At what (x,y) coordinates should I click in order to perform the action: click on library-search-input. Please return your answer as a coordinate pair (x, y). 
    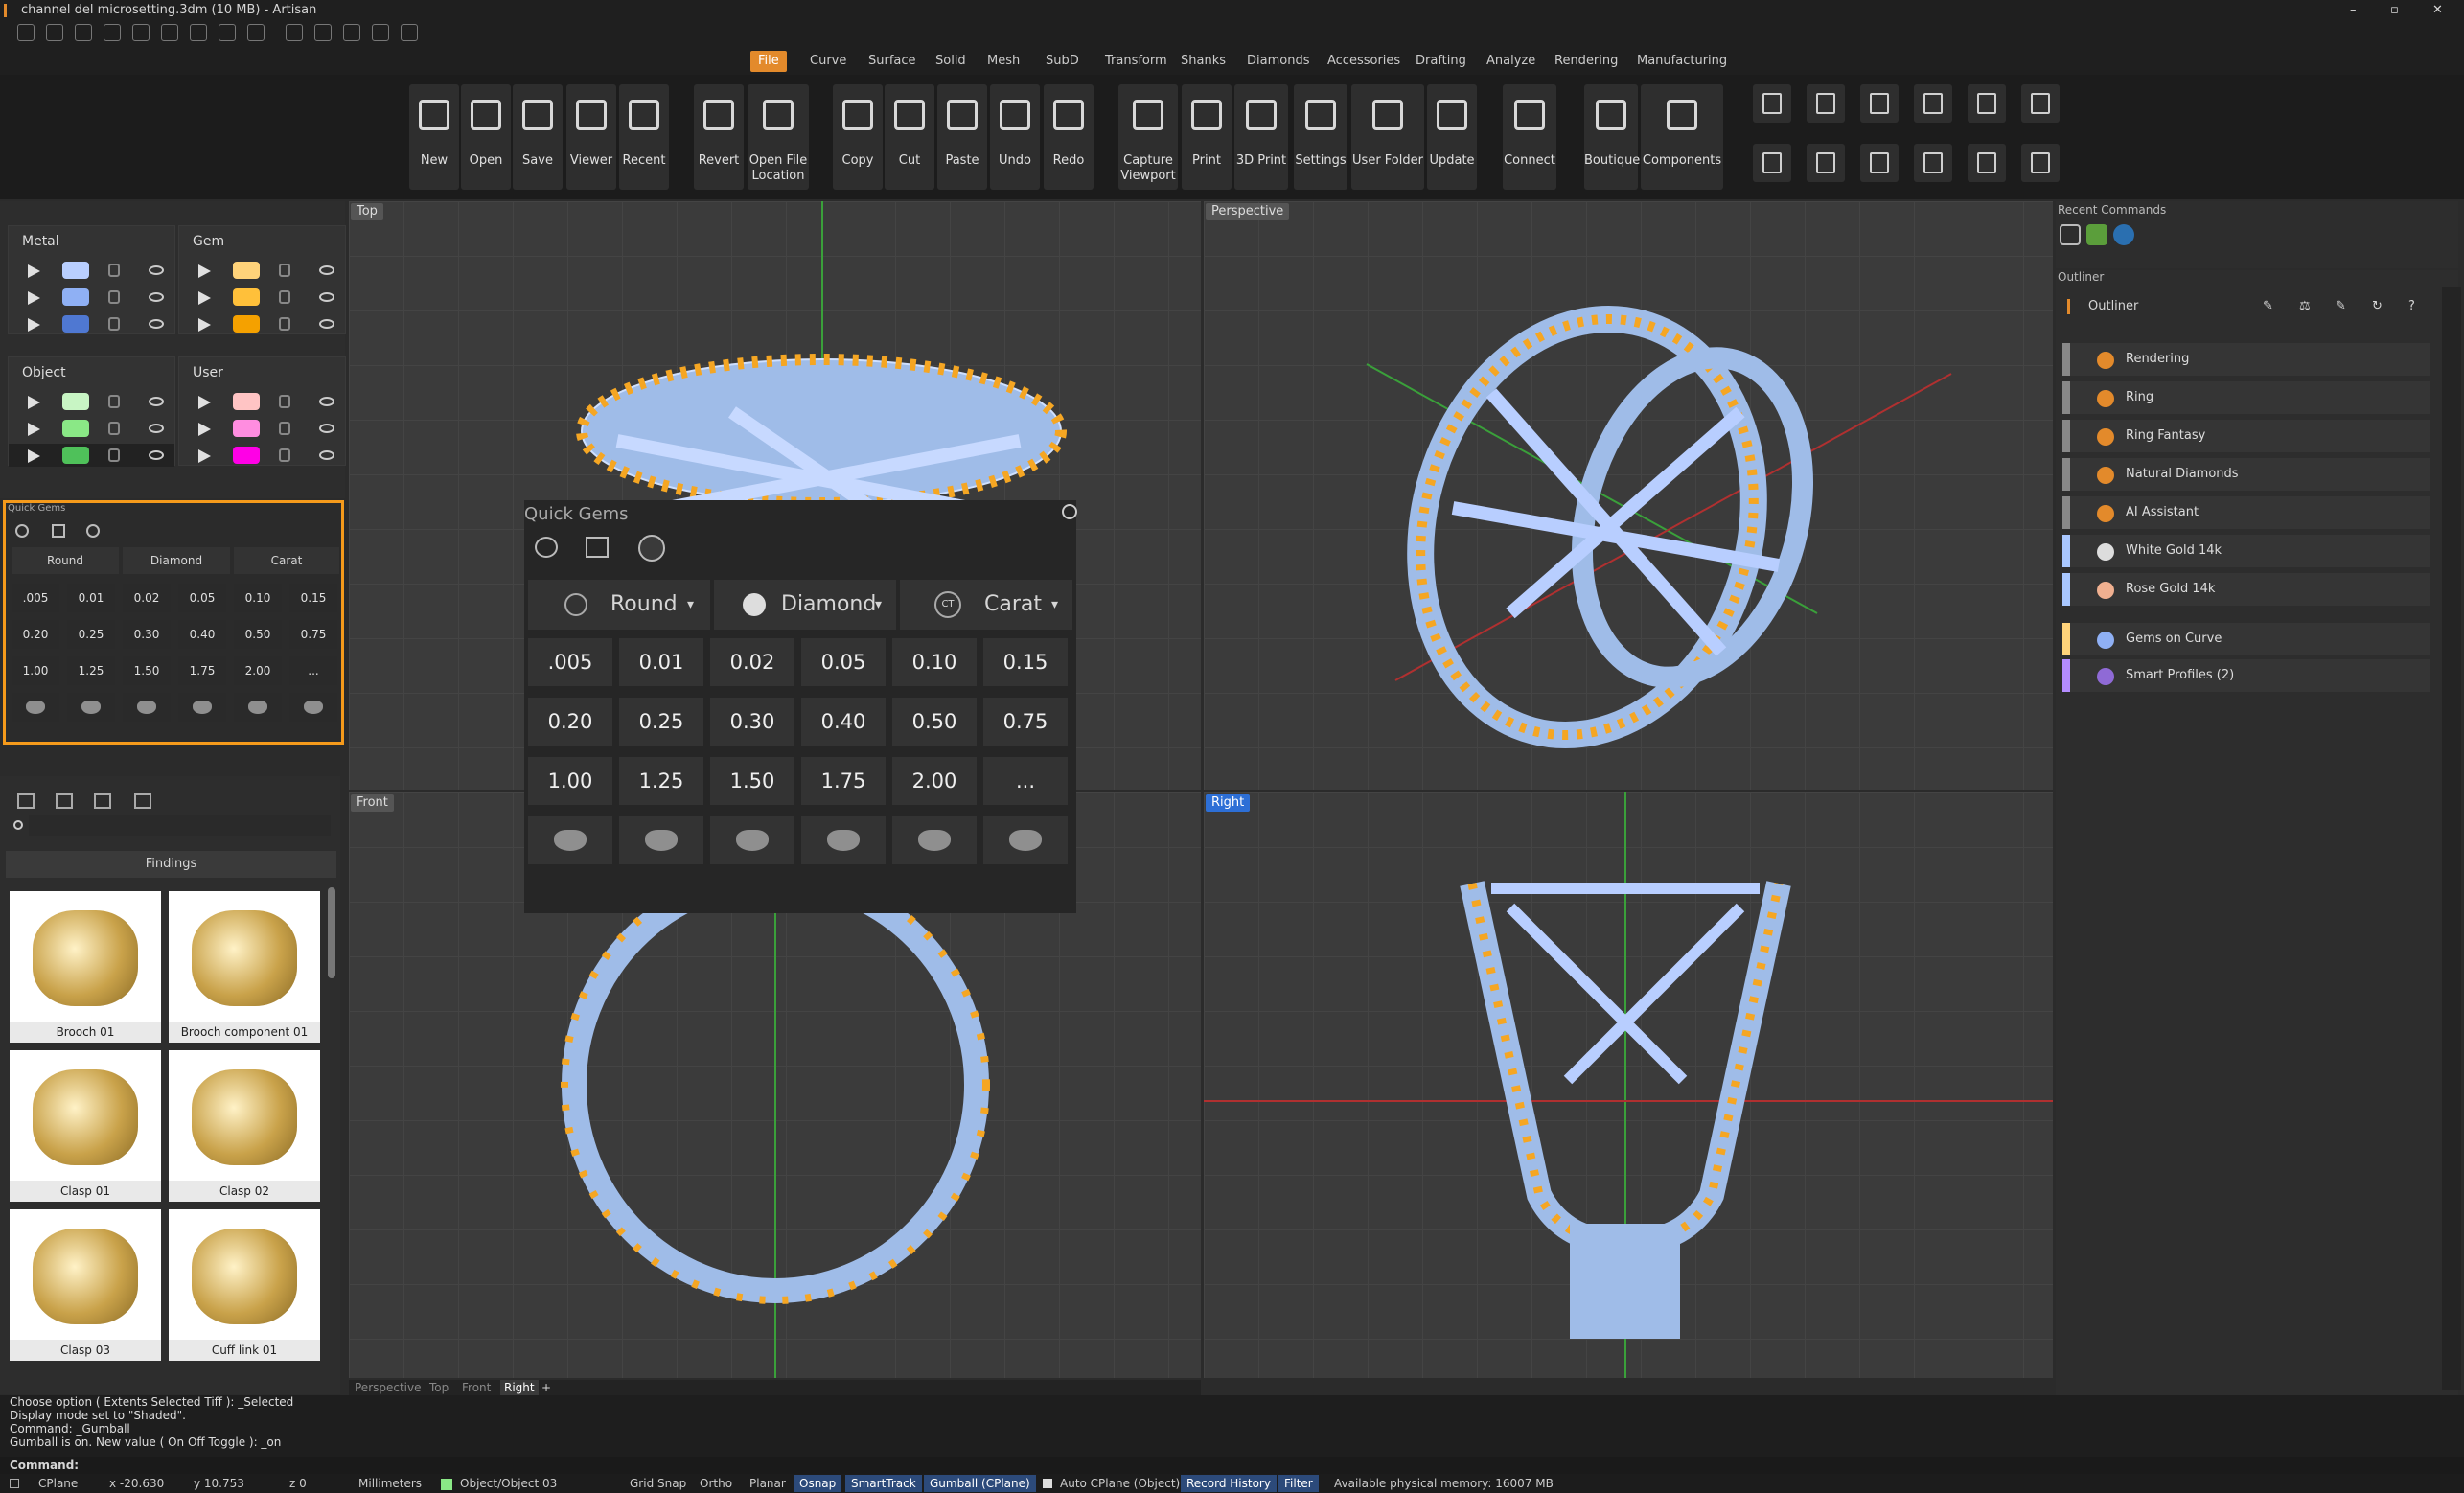
    Looking at the image, I should click on (180, 825).